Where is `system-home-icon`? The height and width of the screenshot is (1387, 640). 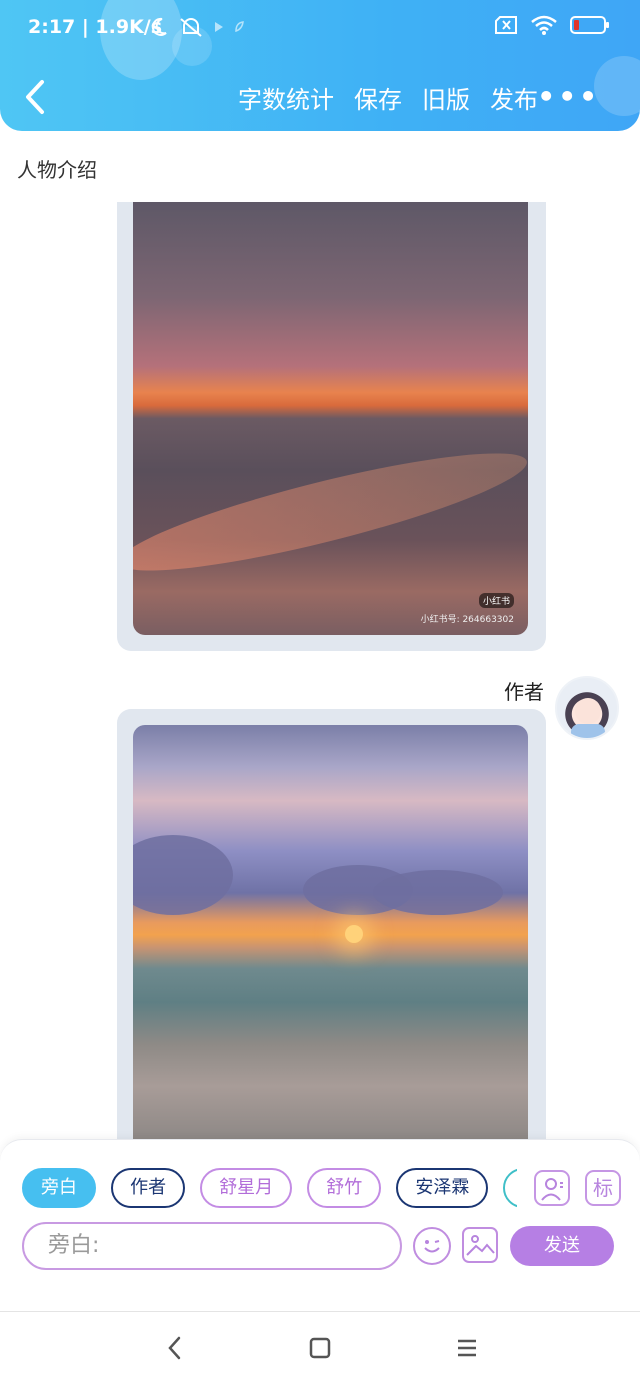
system-home-icon is located at coordinates (320, 1348).